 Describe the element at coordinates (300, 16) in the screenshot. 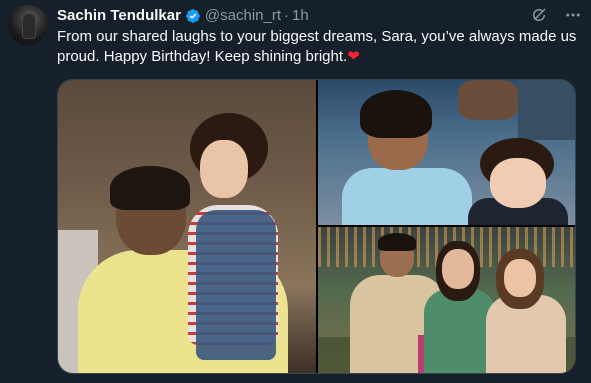

I see `tweet-timestamp: 1h` at that location.